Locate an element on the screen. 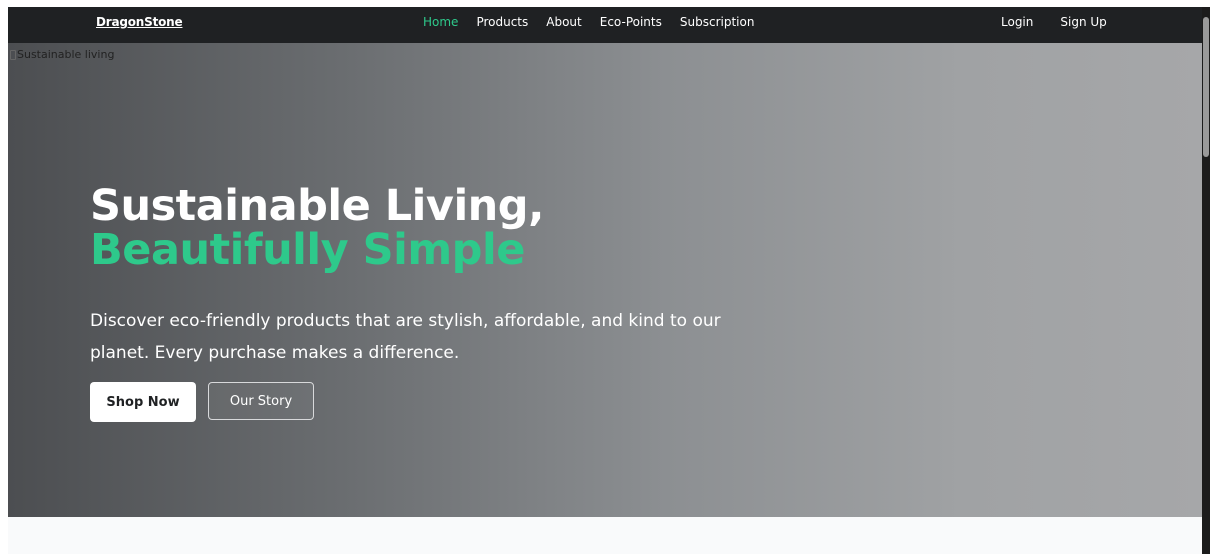 The image size is (1210, 554). hero-image-broken: Sustainable living is located at coordinates (62, 54).